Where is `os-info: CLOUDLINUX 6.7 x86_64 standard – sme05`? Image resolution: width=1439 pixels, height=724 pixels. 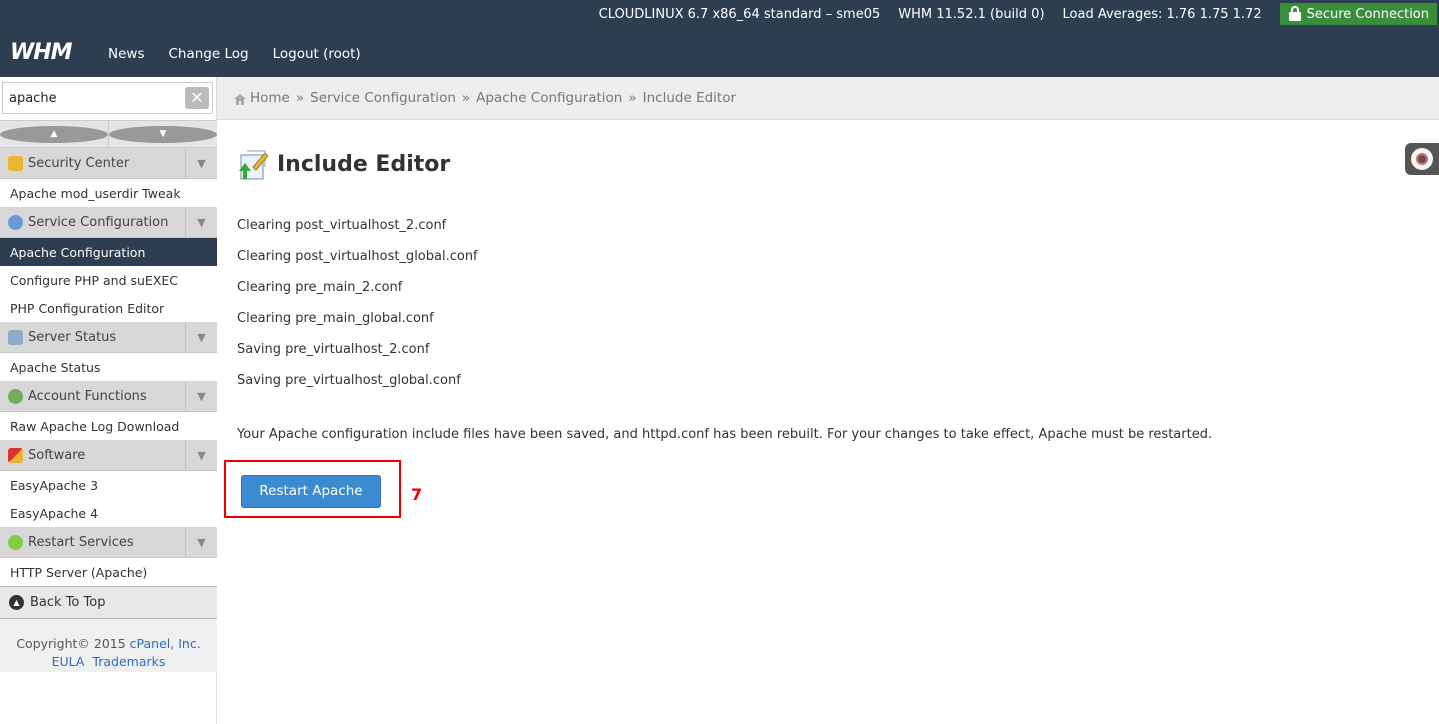 os-info: CLOUDLINUX 6.7 x86_64 standard – sme05 is located at coordinates (739, 14).